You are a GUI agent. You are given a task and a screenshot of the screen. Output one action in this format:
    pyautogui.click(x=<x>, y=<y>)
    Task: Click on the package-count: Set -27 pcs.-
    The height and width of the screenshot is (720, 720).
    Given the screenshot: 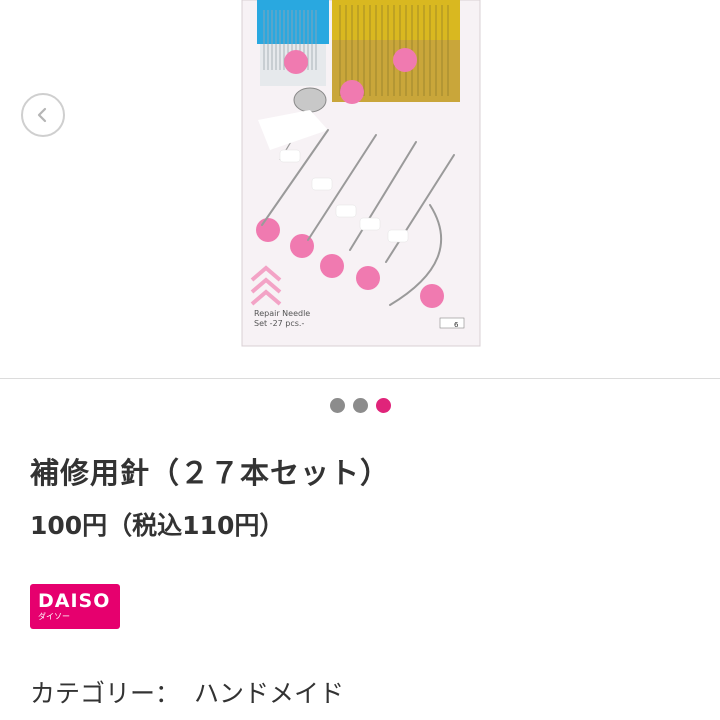 What is the action you would take?
    pyautogui.click(x=279, y=323)
    